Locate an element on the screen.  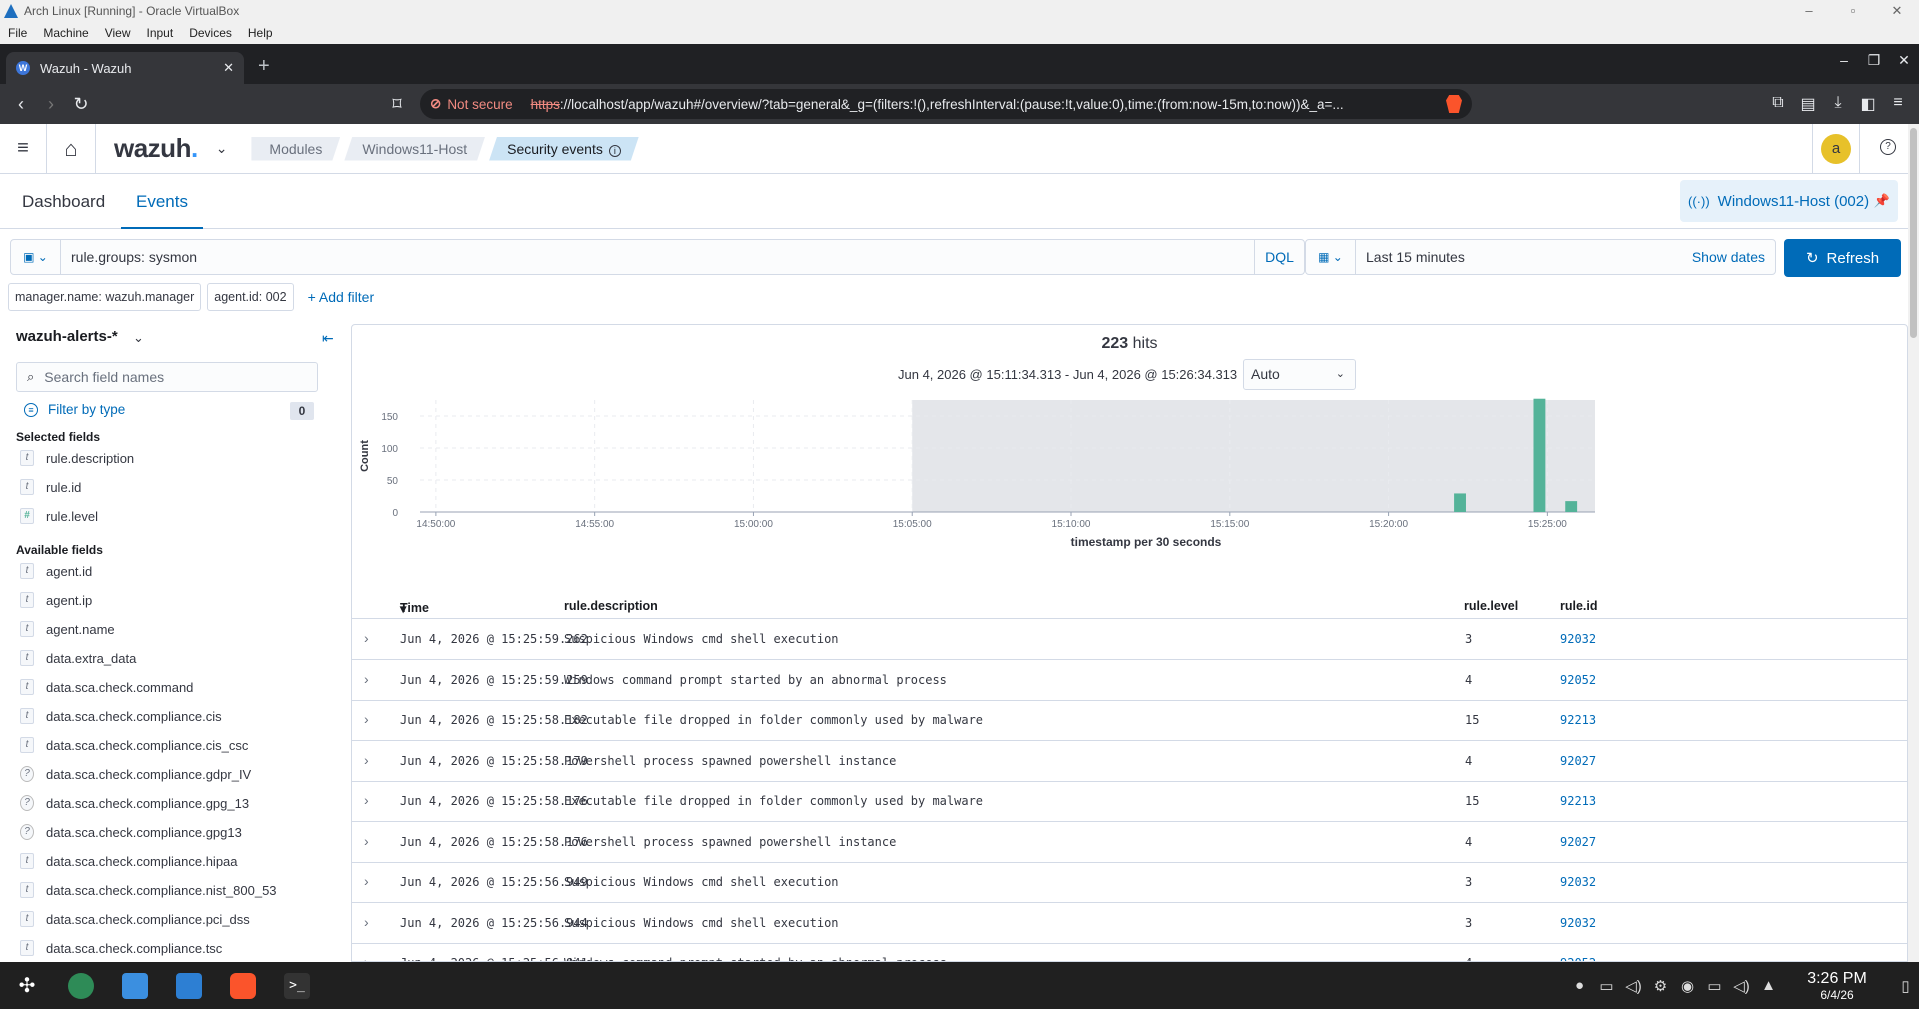
brave-shields-icon is located at coordinates (1454, 104).